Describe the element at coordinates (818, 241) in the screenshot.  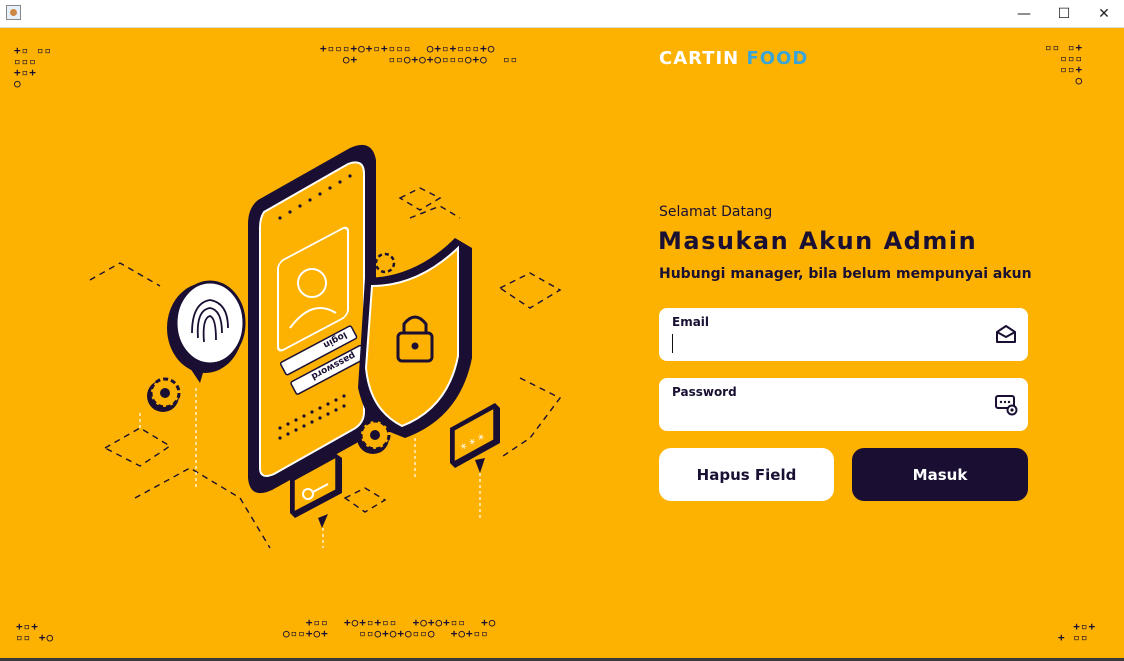
I see `page-title: Masukan Akun Admin` at that location.